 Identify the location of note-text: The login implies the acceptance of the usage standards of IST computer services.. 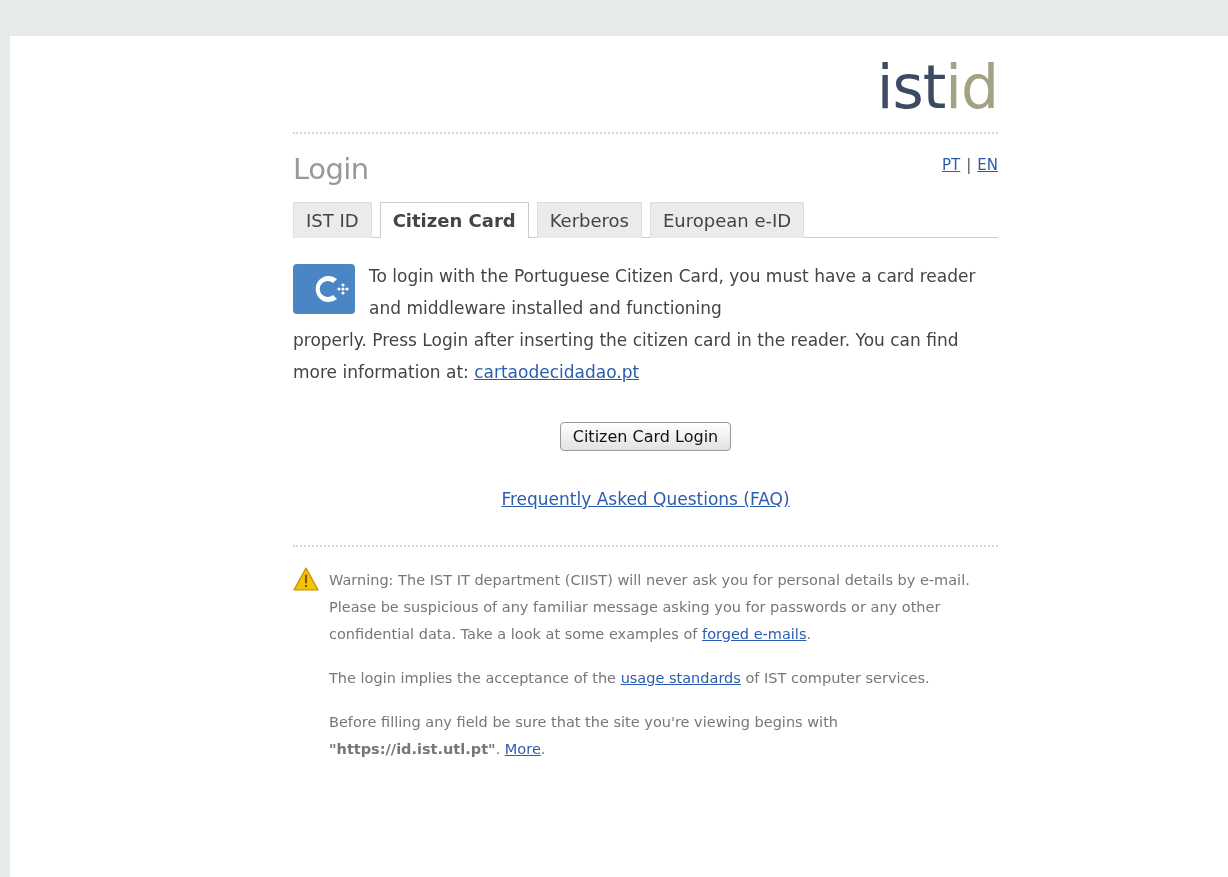
(630, 678).